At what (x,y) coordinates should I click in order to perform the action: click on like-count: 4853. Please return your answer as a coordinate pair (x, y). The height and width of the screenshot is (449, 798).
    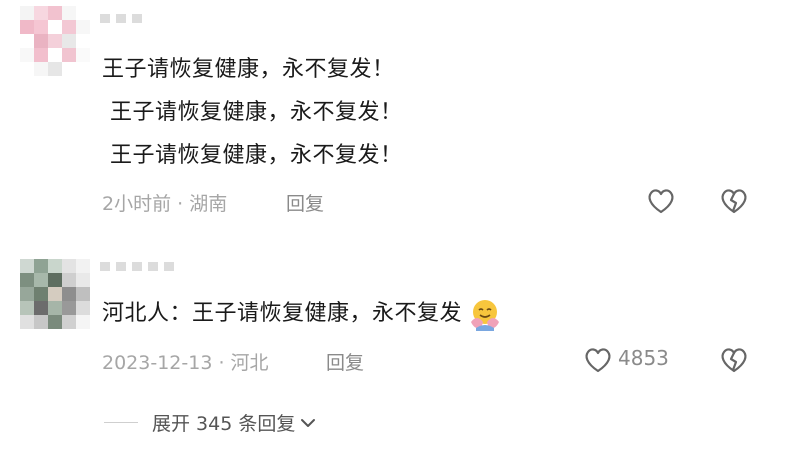
    Looking at the image, I should click on (643, 358).